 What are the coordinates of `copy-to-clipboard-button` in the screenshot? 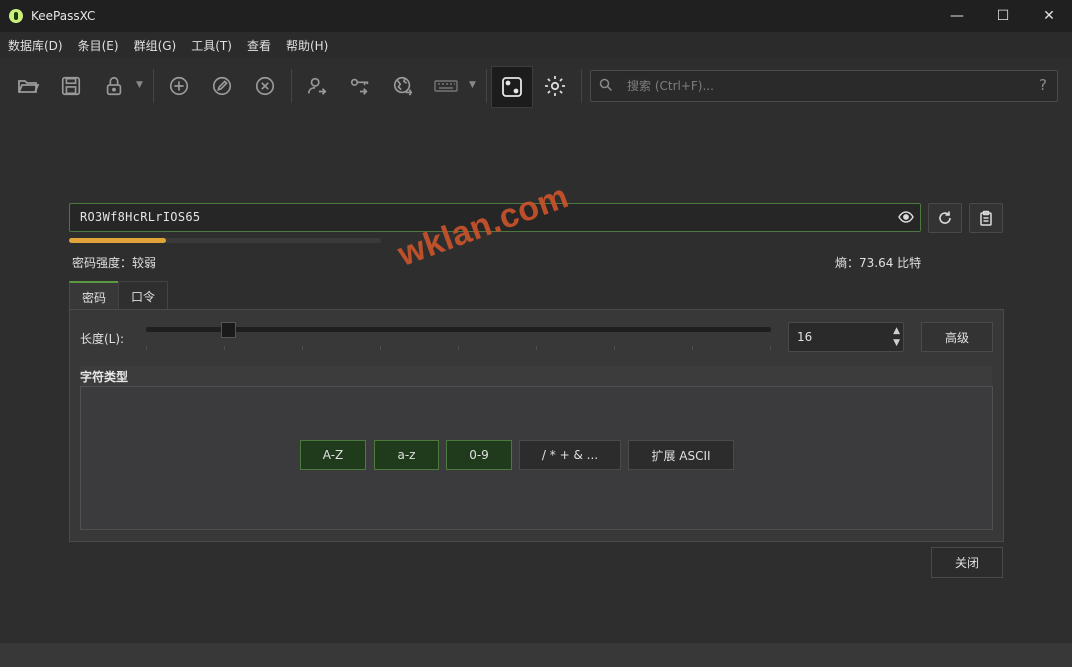 It's located at (986, 218).